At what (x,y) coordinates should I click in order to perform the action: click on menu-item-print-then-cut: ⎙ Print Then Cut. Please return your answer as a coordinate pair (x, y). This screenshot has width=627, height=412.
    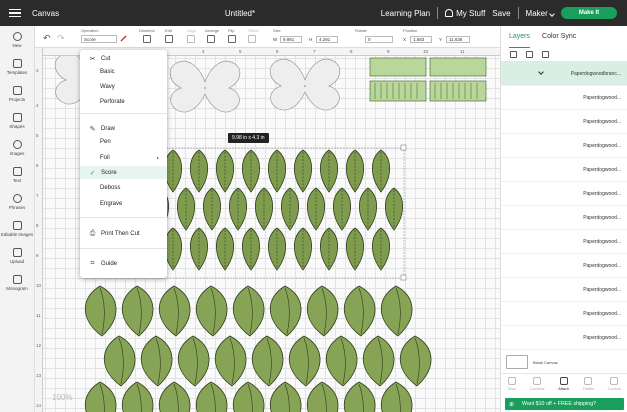
    Looking at the image, I should click on (123, 233).